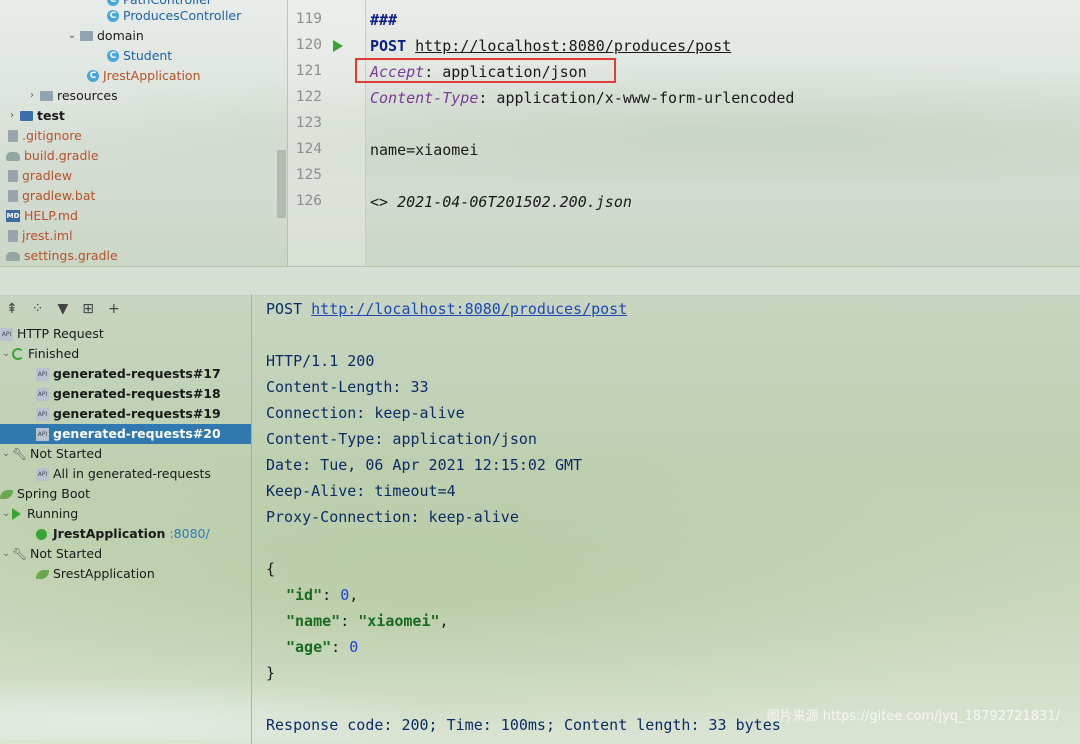  What do you see at coordinates (12, 309) in the screenshot?
I see `collapse-icon: ⇞` at bounding box center [12, 309].